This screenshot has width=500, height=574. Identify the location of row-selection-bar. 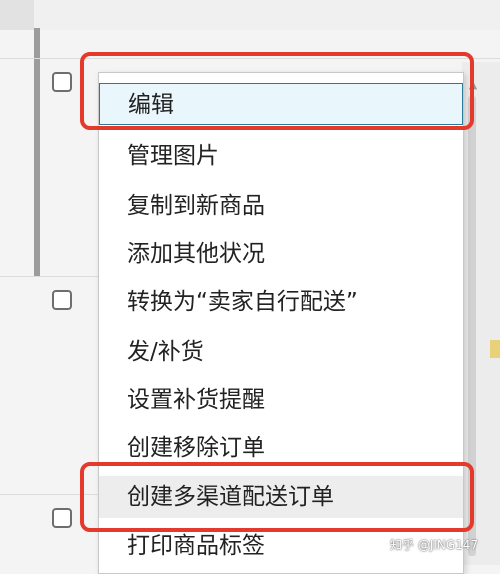
(37, 152).